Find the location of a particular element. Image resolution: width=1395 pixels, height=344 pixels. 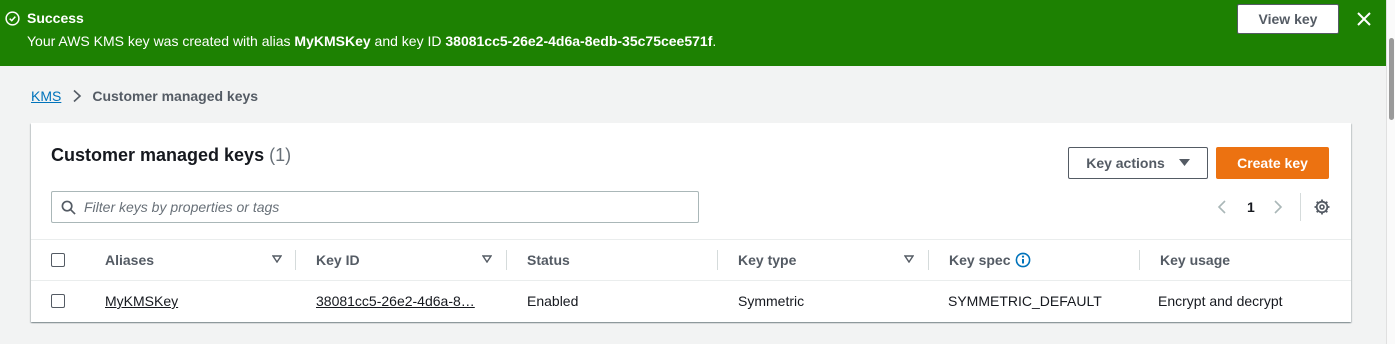

info-icon is located at coordinates (1023, 260).